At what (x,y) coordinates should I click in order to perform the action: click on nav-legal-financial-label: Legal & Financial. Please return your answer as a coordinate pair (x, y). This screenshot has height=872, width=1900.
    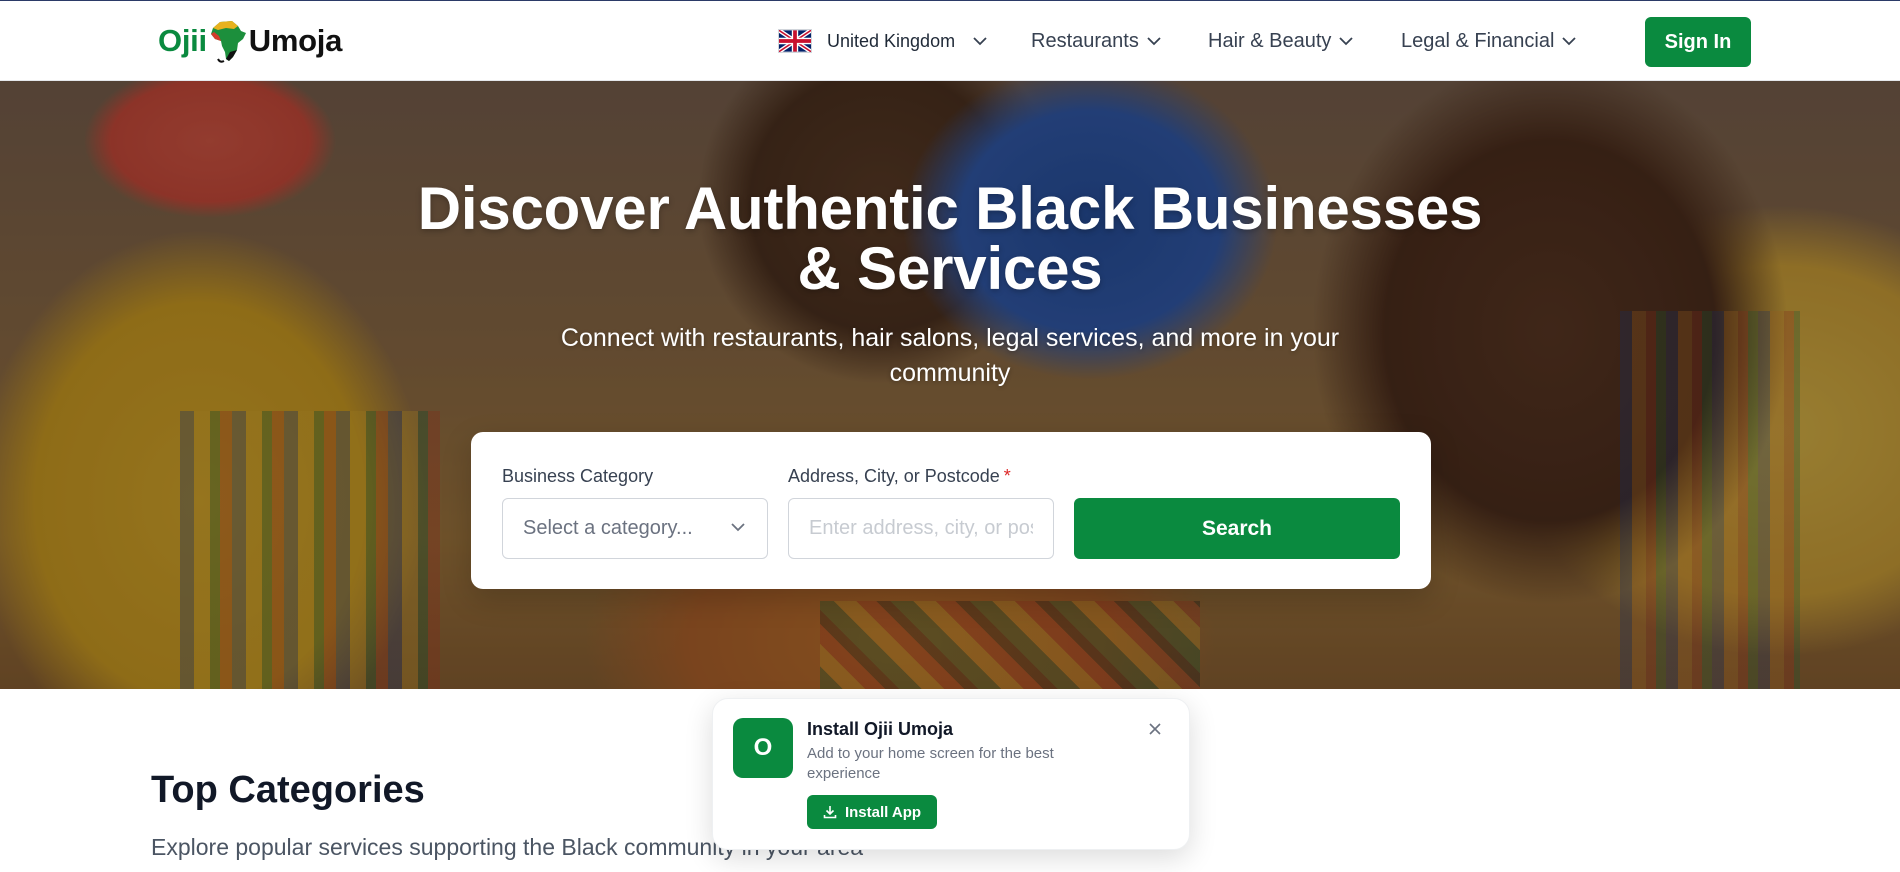
    Looking at the image, I should click on (1478, 40).